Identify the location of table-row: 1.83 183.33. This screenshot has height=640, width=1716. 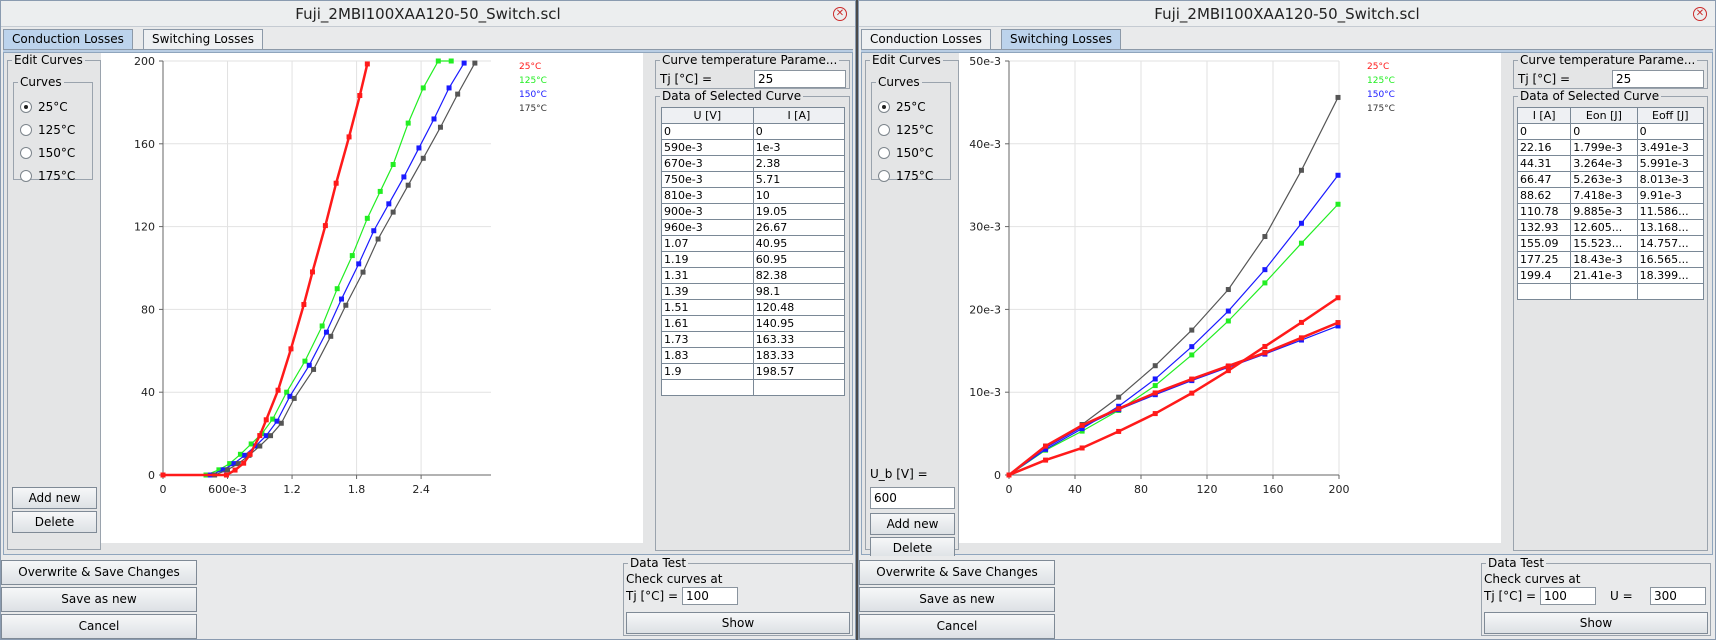
(753, 355).